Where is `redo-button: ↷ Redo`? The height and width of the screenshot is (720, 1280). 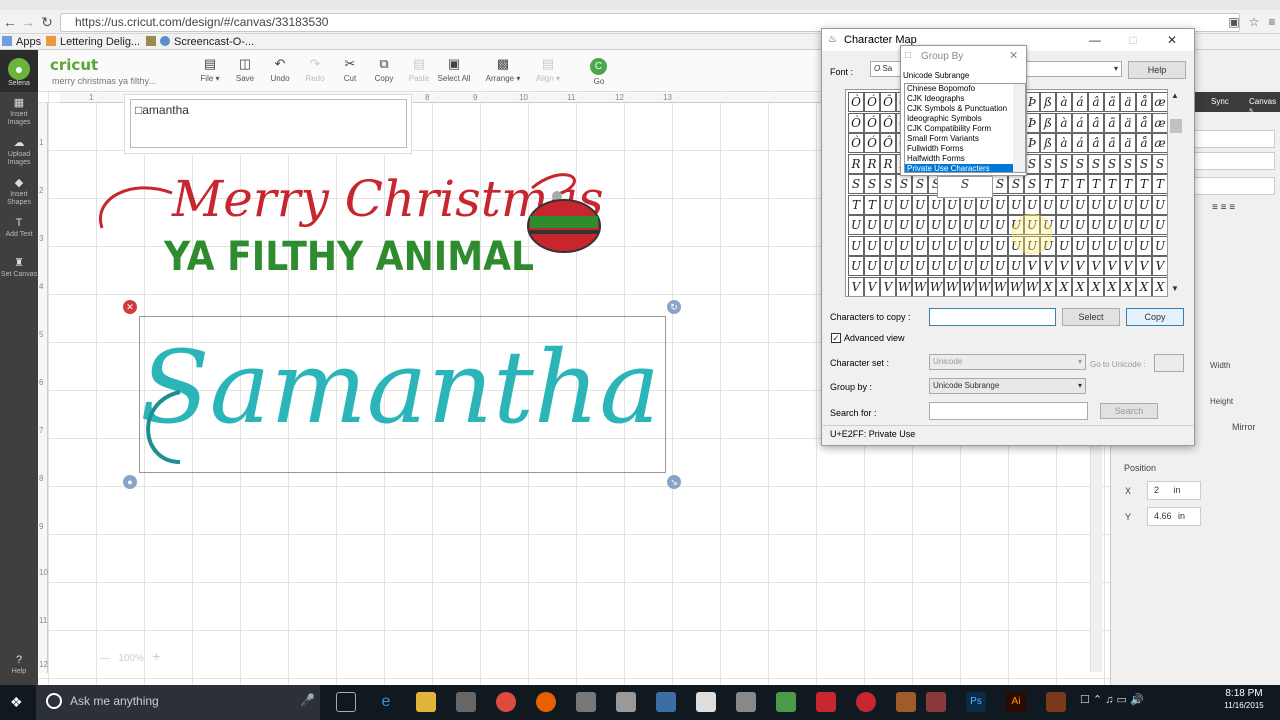
redo-button: ↷ Redo is located at coordinates (315, 69).